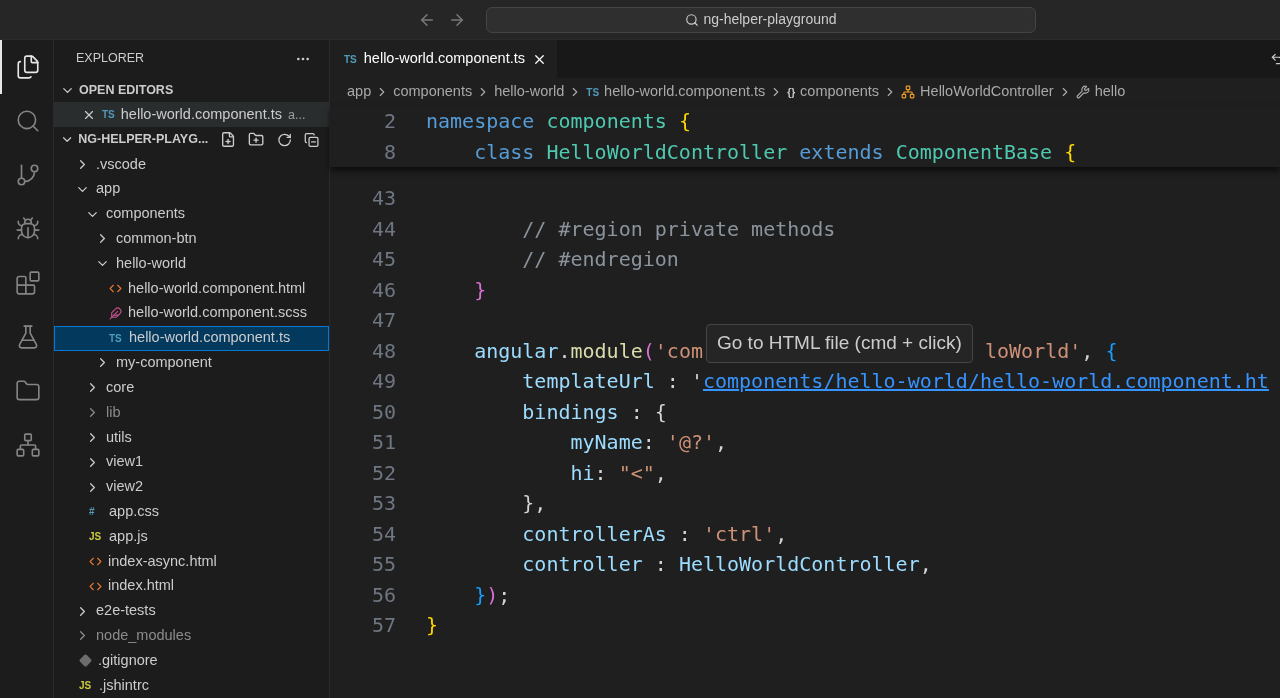  Describe the element at coordinates (228, 140) in the screenshot. I see `new-file-icon` at that location.